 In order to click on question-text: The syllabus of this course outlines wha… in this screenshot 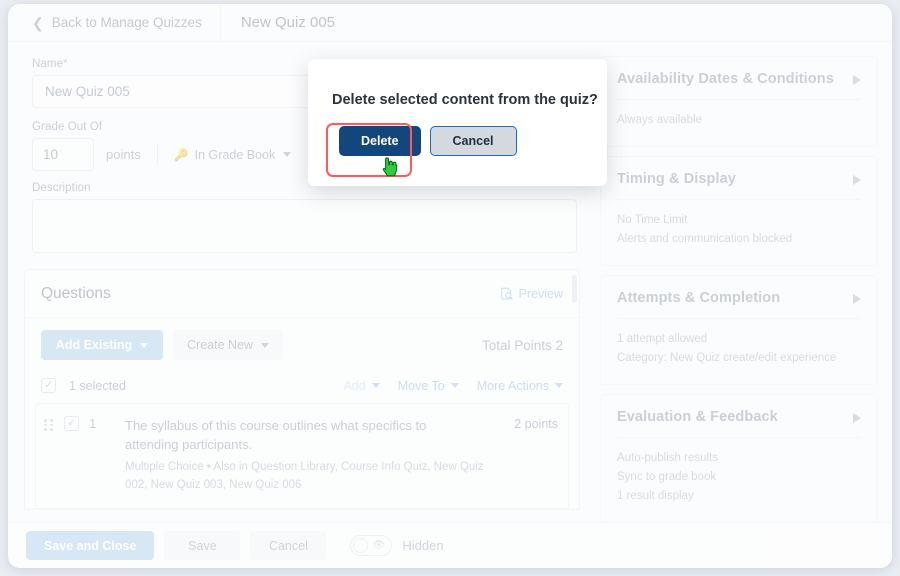, I will do `click(276, 435)`.